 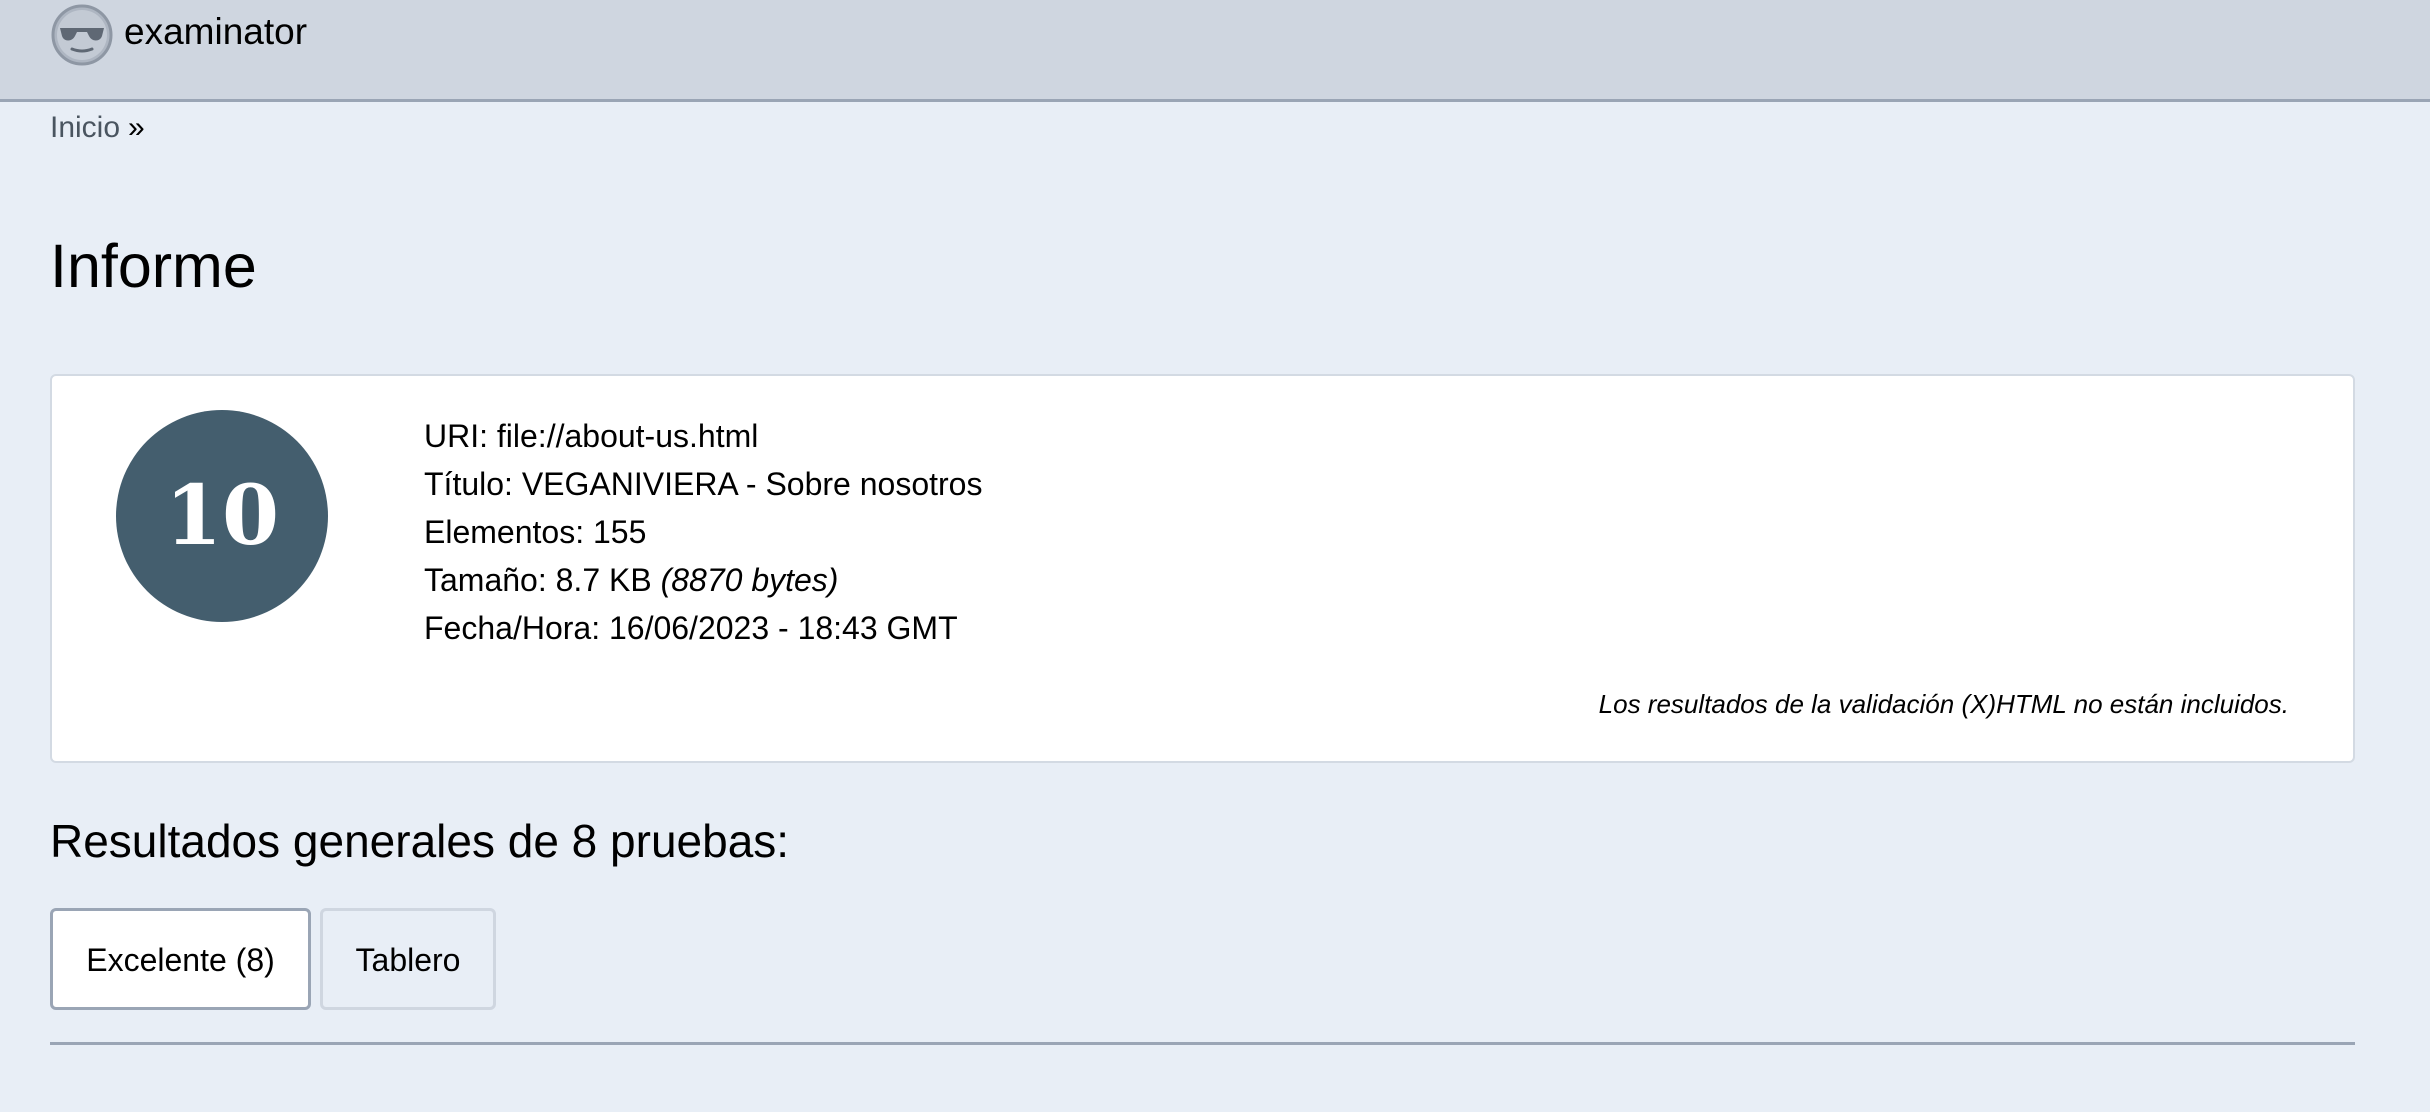 I want to click on brand-name: examinator, so click(x=215, y=32).